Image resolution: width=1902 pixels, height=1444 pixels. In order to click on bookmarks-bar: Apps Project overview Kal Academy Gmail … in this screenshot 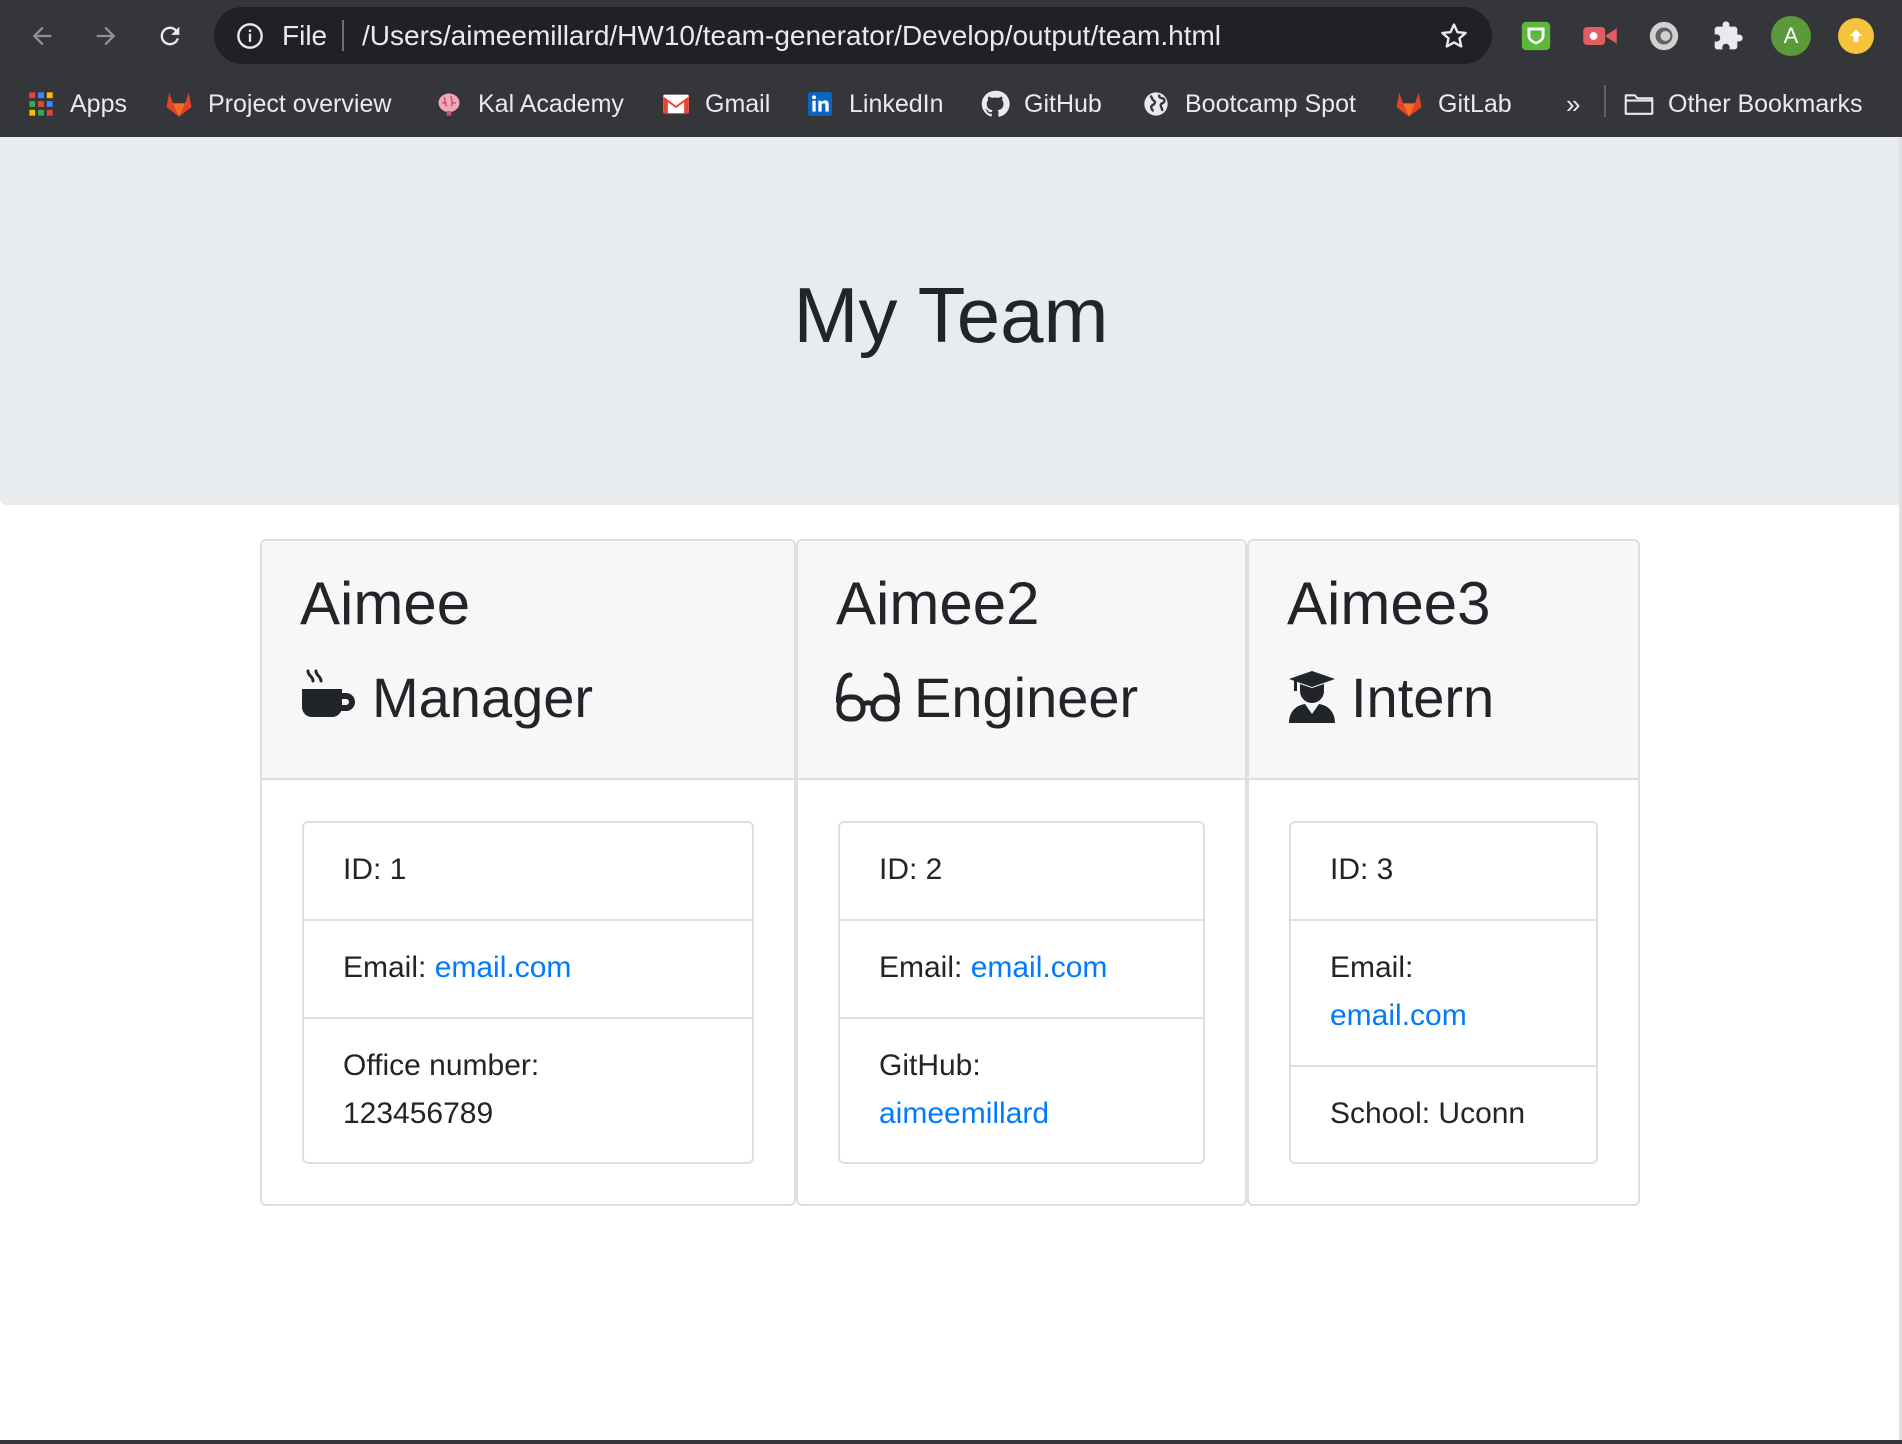, I will do `click(951, 104)`.